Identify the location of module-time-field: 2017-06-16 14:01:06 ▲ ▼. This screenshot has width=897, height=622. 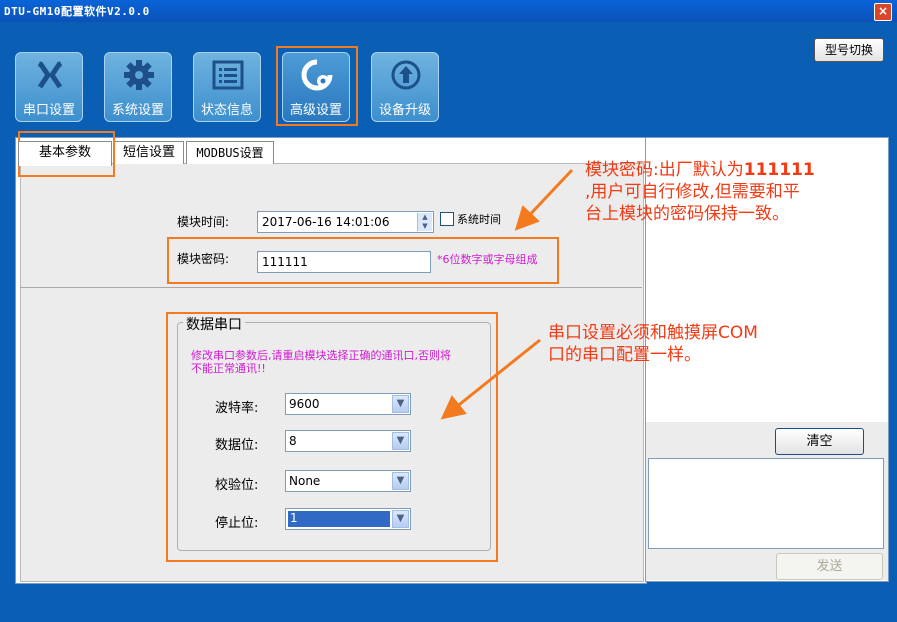
(345, 222).